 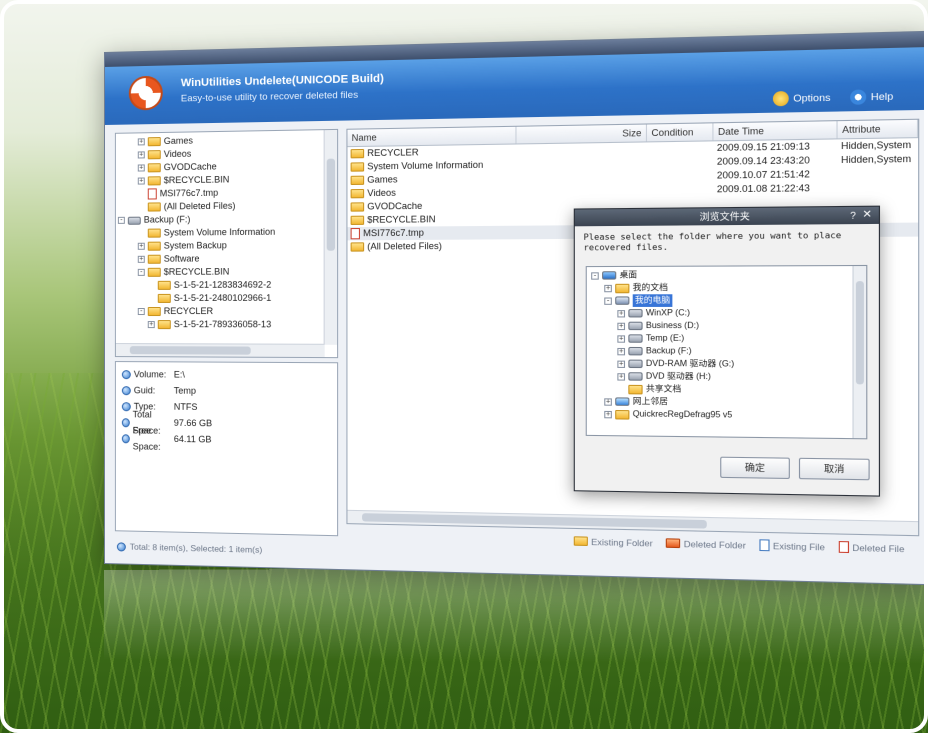 I want to click on column-header: Name, so click(x=432, y=136).